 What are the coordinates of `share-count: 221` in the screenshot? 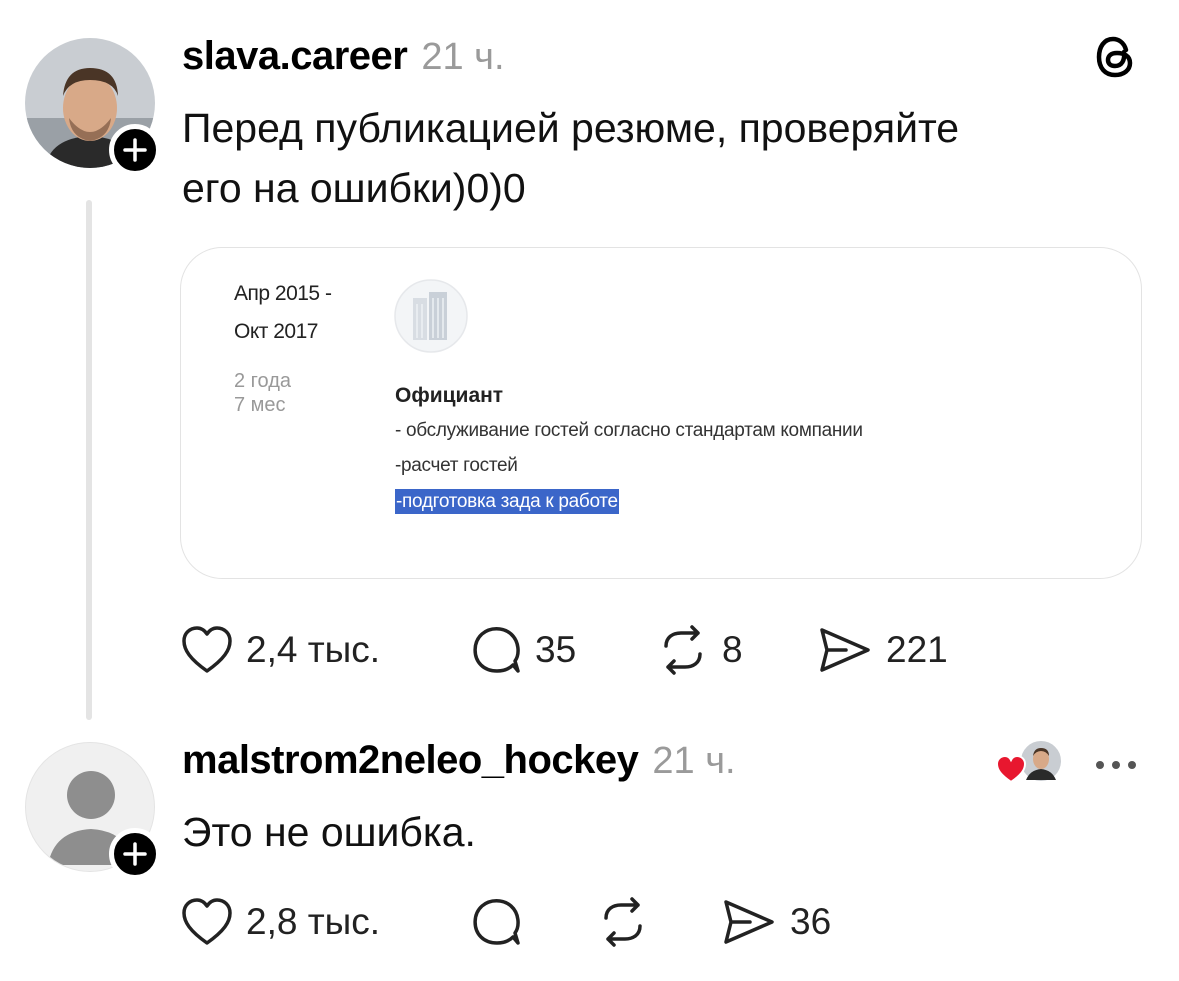 It's located at (917, 649).